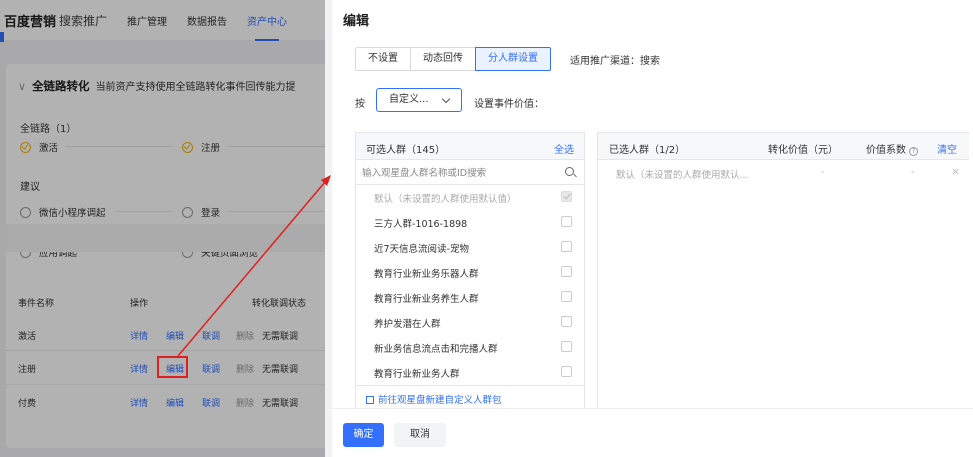  Describe the element at coordinates (406, 150) in the screenshot. I see `available-title: 可选人群（145）` at that location.